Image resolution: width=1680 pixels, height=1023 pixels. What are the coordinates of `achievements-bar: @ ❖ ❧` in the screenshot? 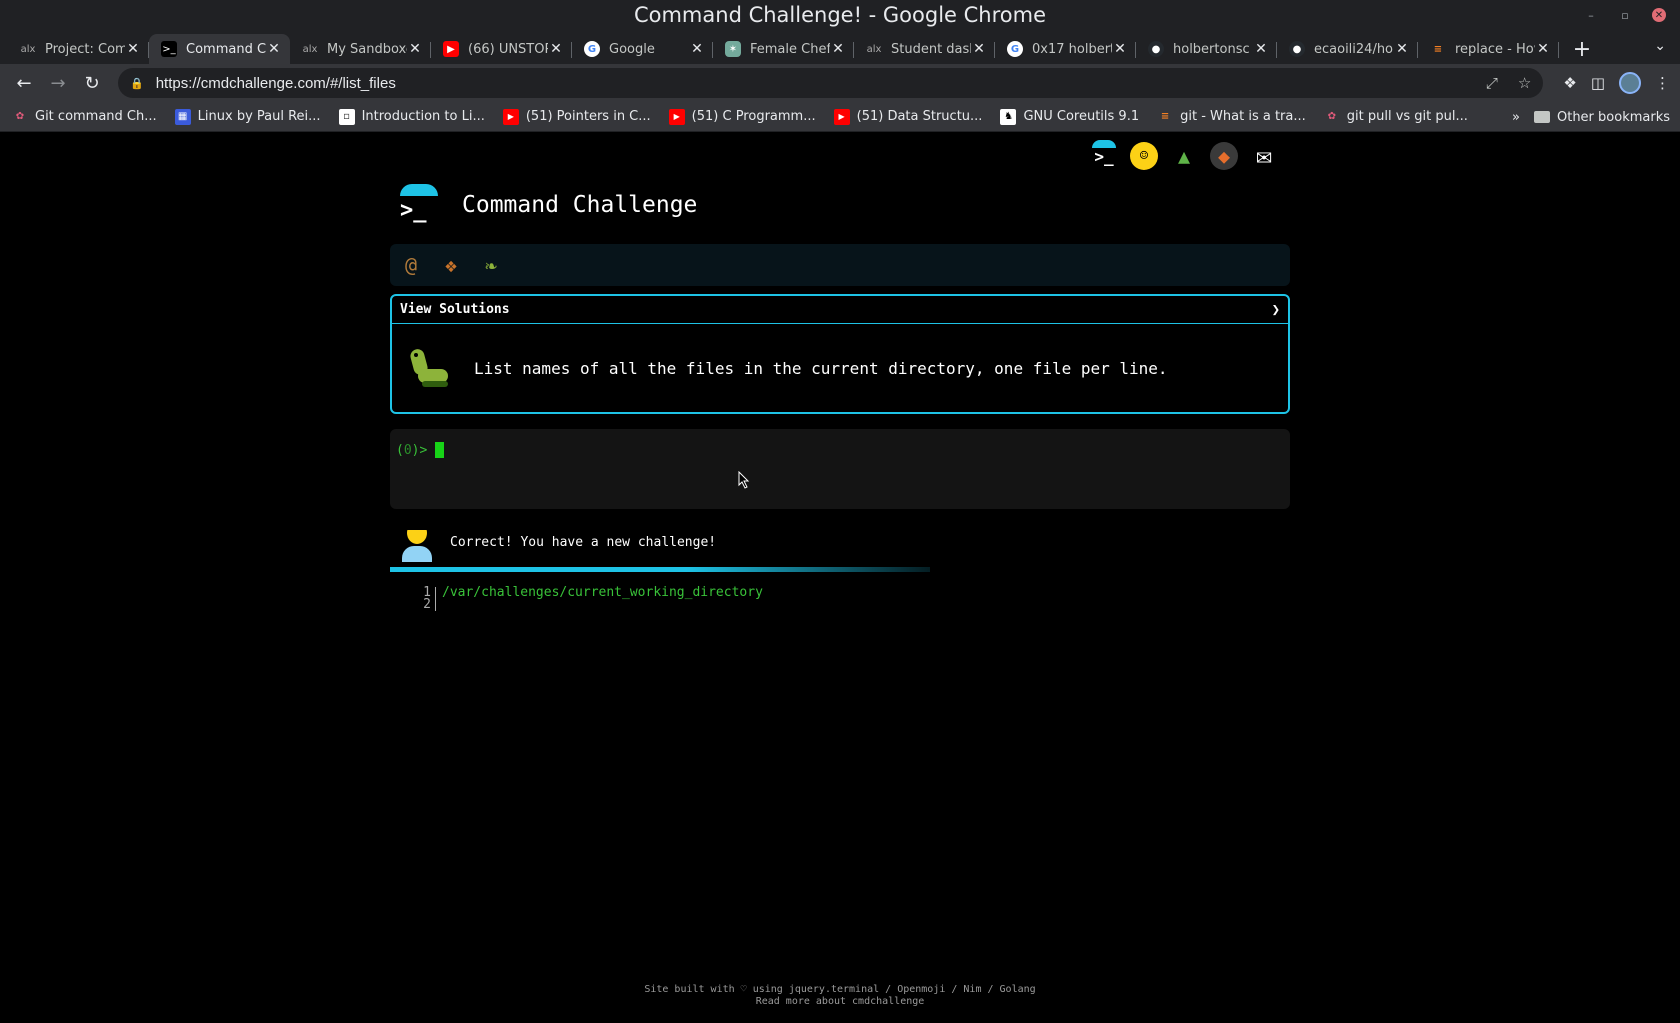 It's located at (840, 265).